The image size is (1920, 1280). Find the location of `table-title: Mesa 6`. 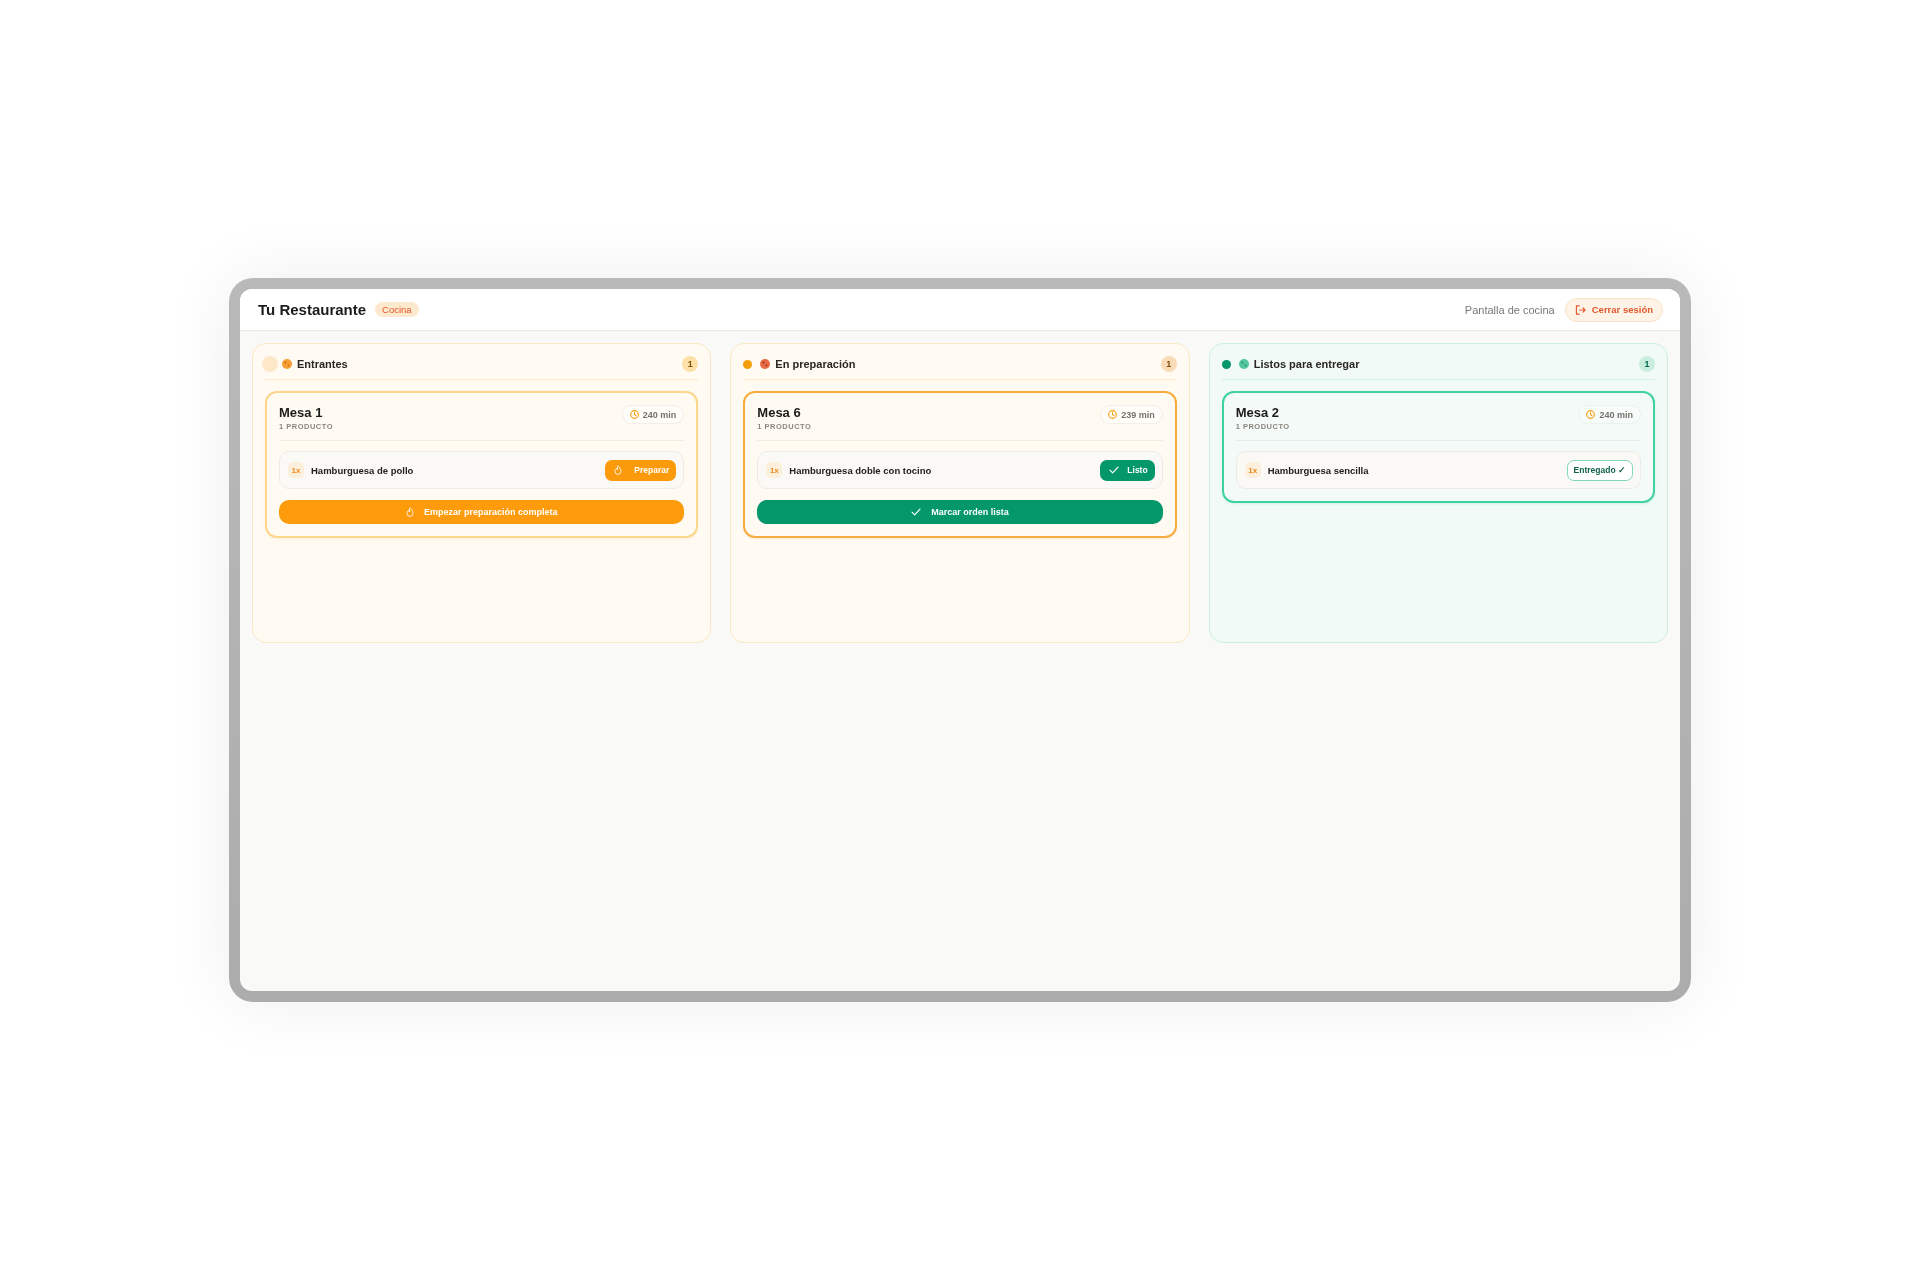

table-title: Mesa 6 is located at coordinates (779, 413).